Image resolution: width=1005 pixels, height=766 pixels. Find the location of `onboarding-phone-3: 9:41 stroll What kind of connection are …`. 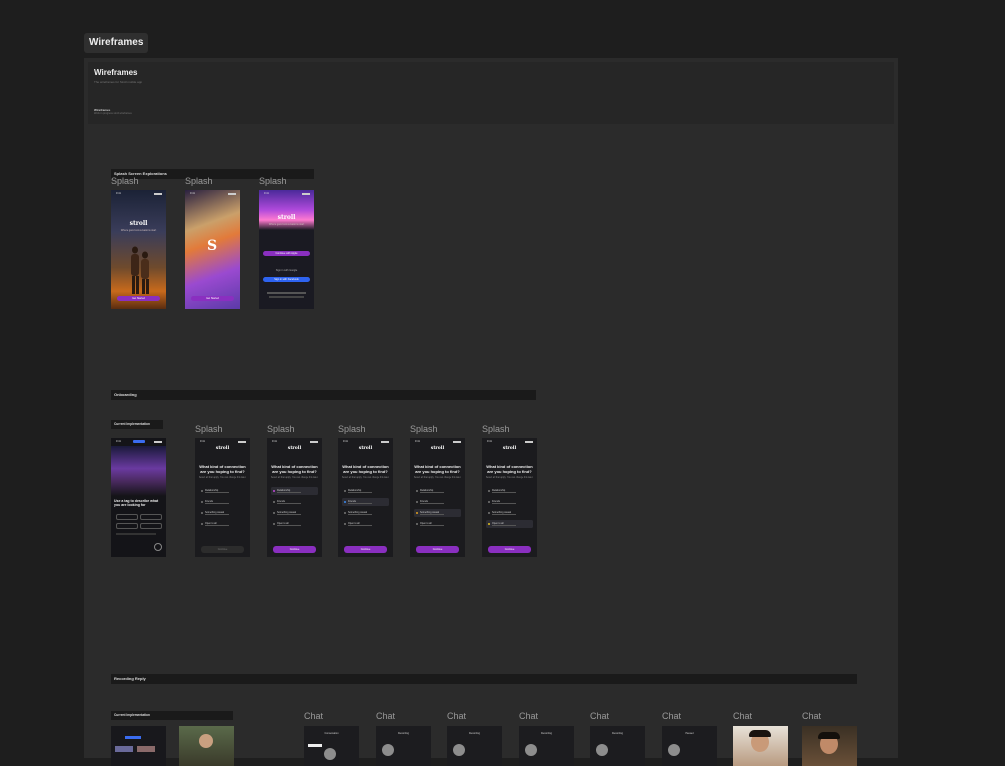

onboarding-phone-3: 9:41 stroll What kind of connection are … is located at coordinates (365, 497).